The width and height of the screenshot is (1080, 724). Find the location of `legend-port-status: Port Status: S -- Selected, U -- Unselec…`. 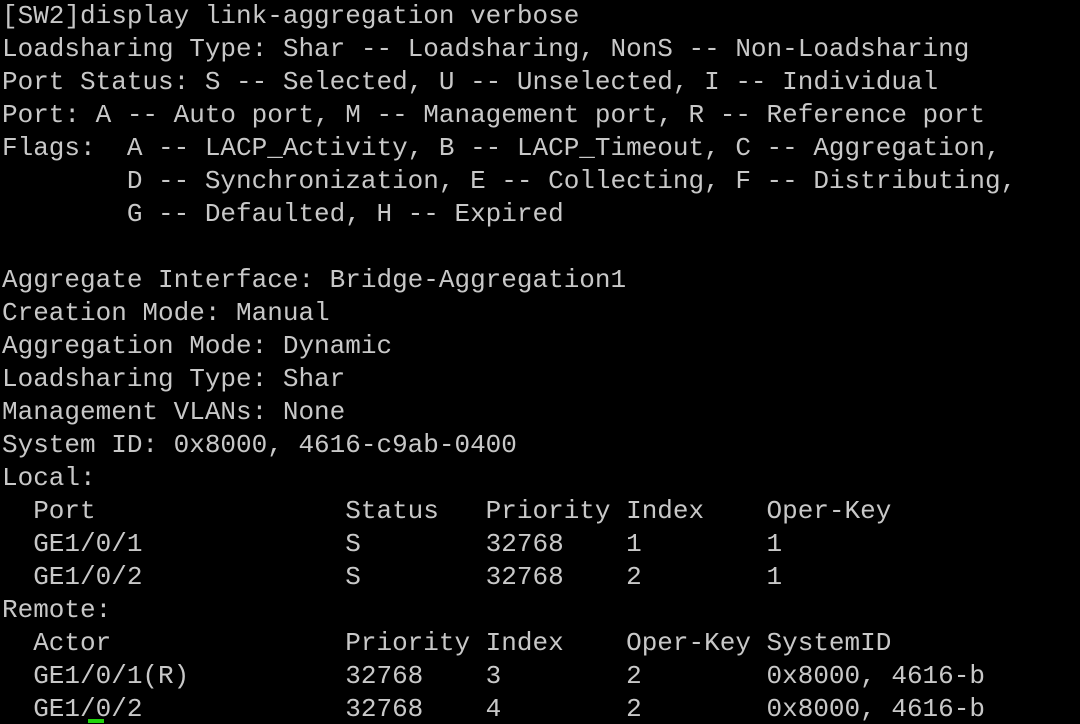

legend-port-status: Port Status: S -- Selected, U -- Unselec… is located at coordinates (470, 82).